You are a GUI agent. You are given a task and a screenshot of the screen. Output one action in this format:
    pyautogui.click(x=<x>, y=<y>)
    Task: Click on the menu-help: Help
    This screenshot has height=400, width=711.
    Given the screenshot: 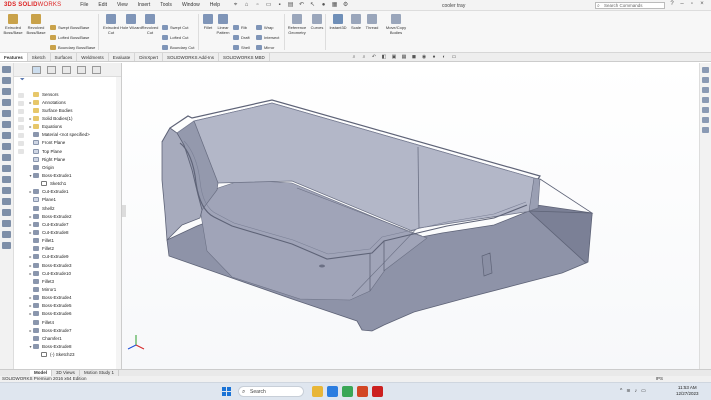 What is the action you would take?
    pyautogui.click(x=215, y=5)
    